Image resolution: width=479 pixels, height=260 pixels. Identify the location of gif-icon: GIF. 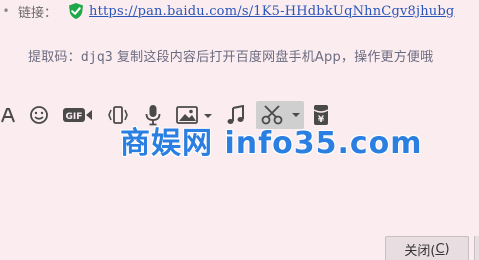
(77, 115).